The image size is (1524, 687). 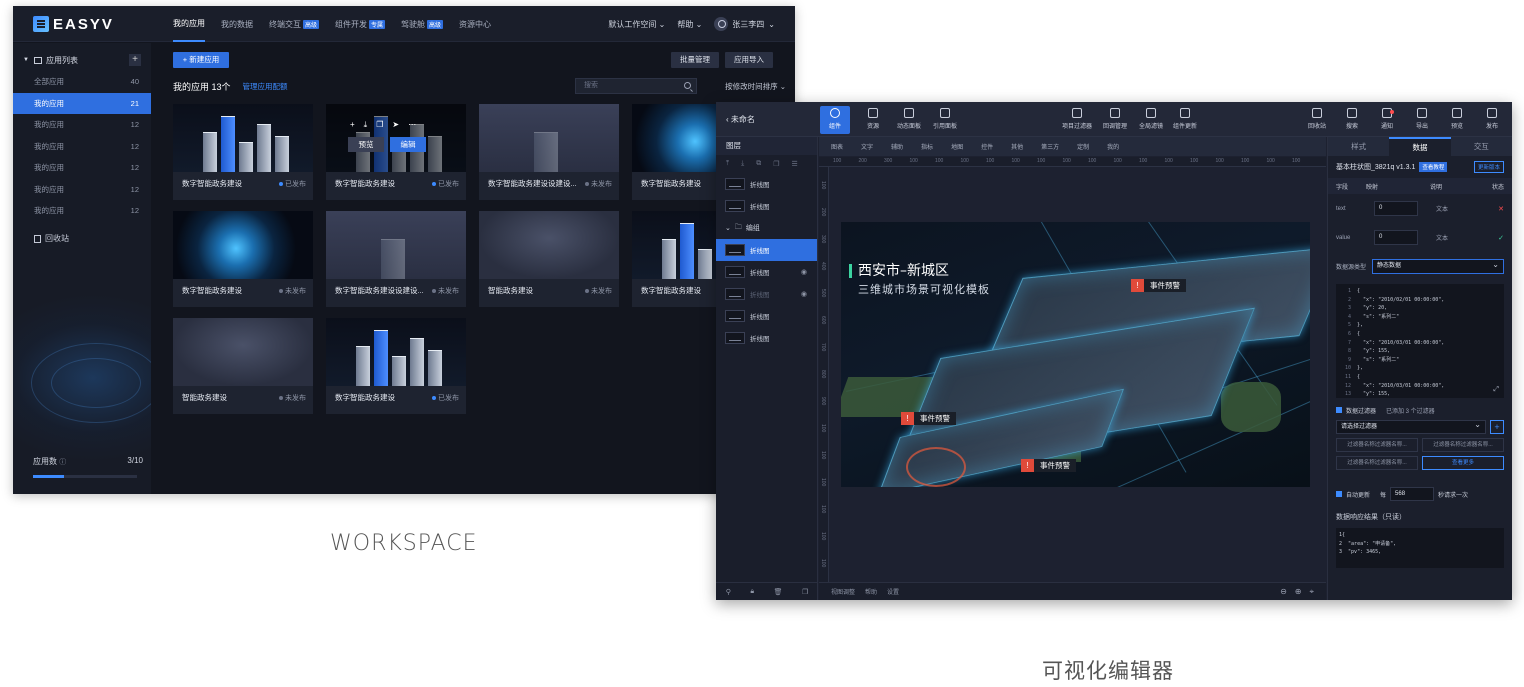 I want to click on search-input: 搜索, so click(x=636, y=86).